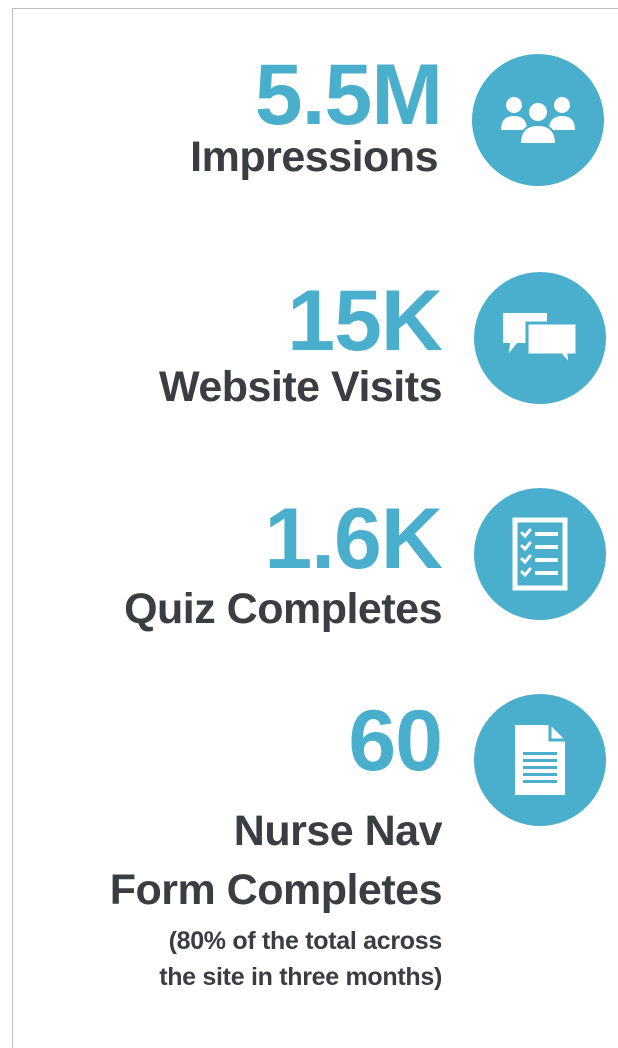 The width and height of the screenshot is (618, 1048). I want to click on stat-label: Website Visits, so click(300, 387).